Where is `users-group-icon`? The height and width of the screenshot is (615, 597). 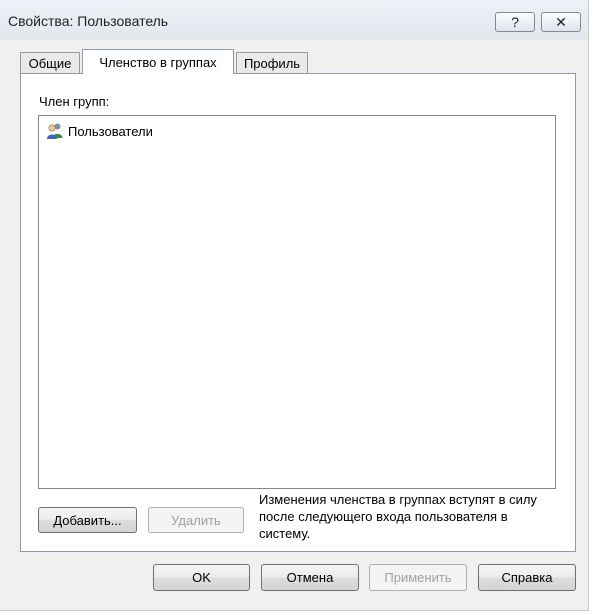
users-group-icon is located at coordinates (55, 131).